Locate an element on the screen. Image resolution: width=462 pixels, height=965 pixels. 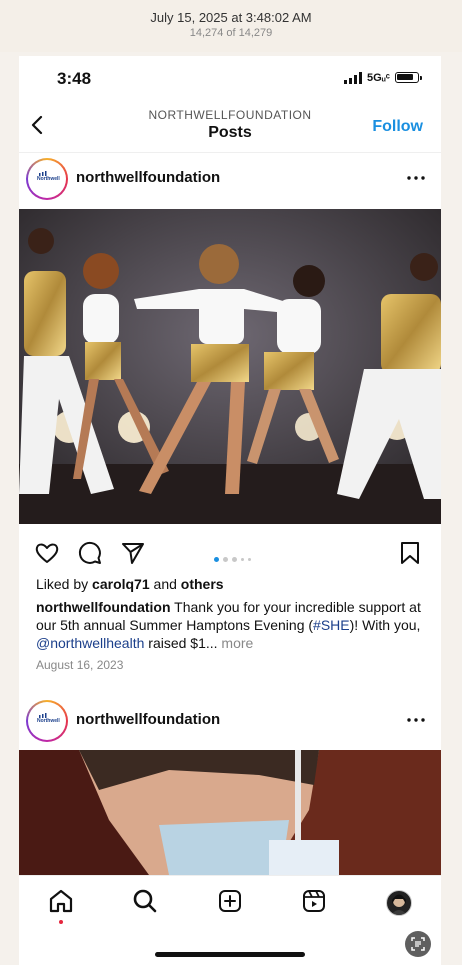
network-type: 5Gᵤᶜ is located at coordinates (378, 78).